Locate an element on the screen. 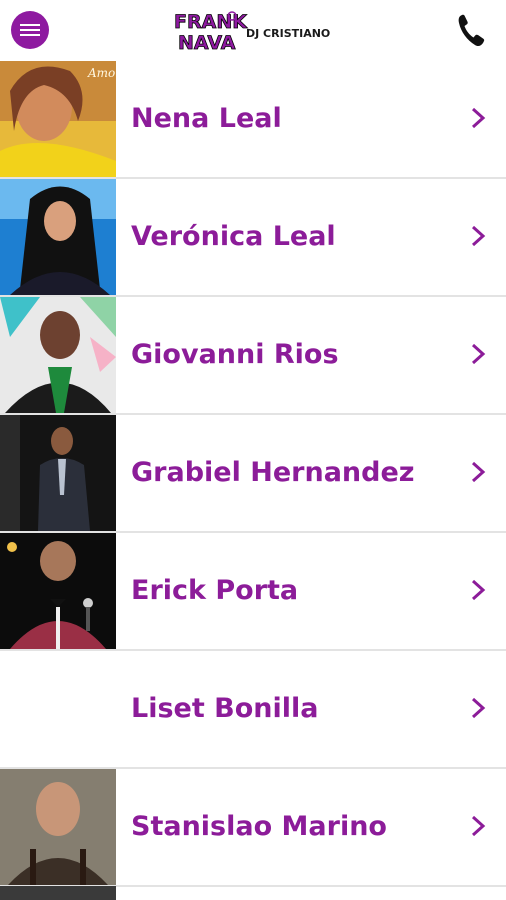  artist-row: Amo Nena Leal is located at coordinates (253, 120).